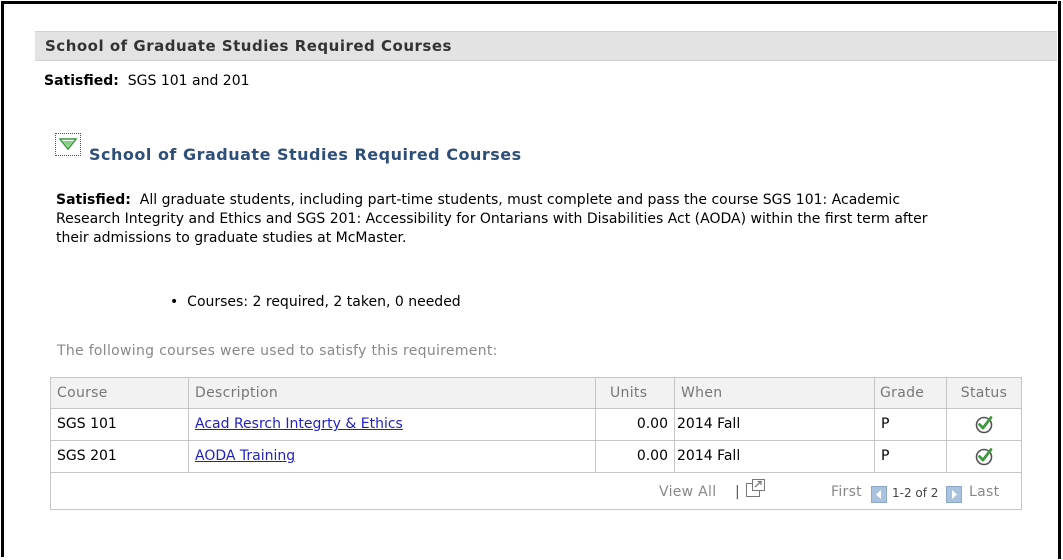  I want to click on collapse-toggle, so click(68, 144).